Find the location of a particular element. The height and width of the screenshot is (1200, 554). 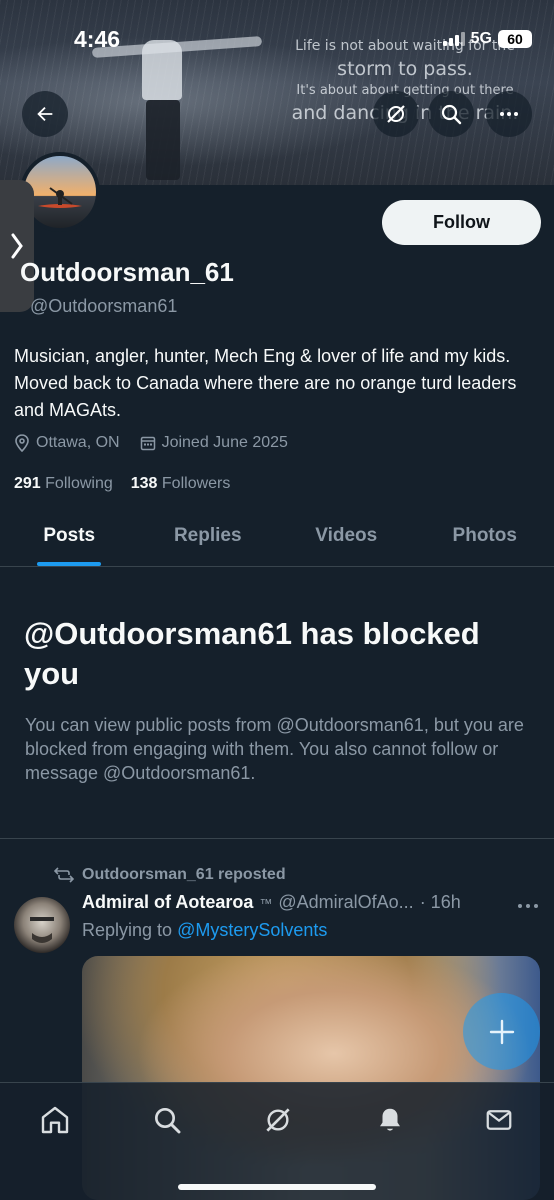

nav-grok is located at coordinates (278, 1120).